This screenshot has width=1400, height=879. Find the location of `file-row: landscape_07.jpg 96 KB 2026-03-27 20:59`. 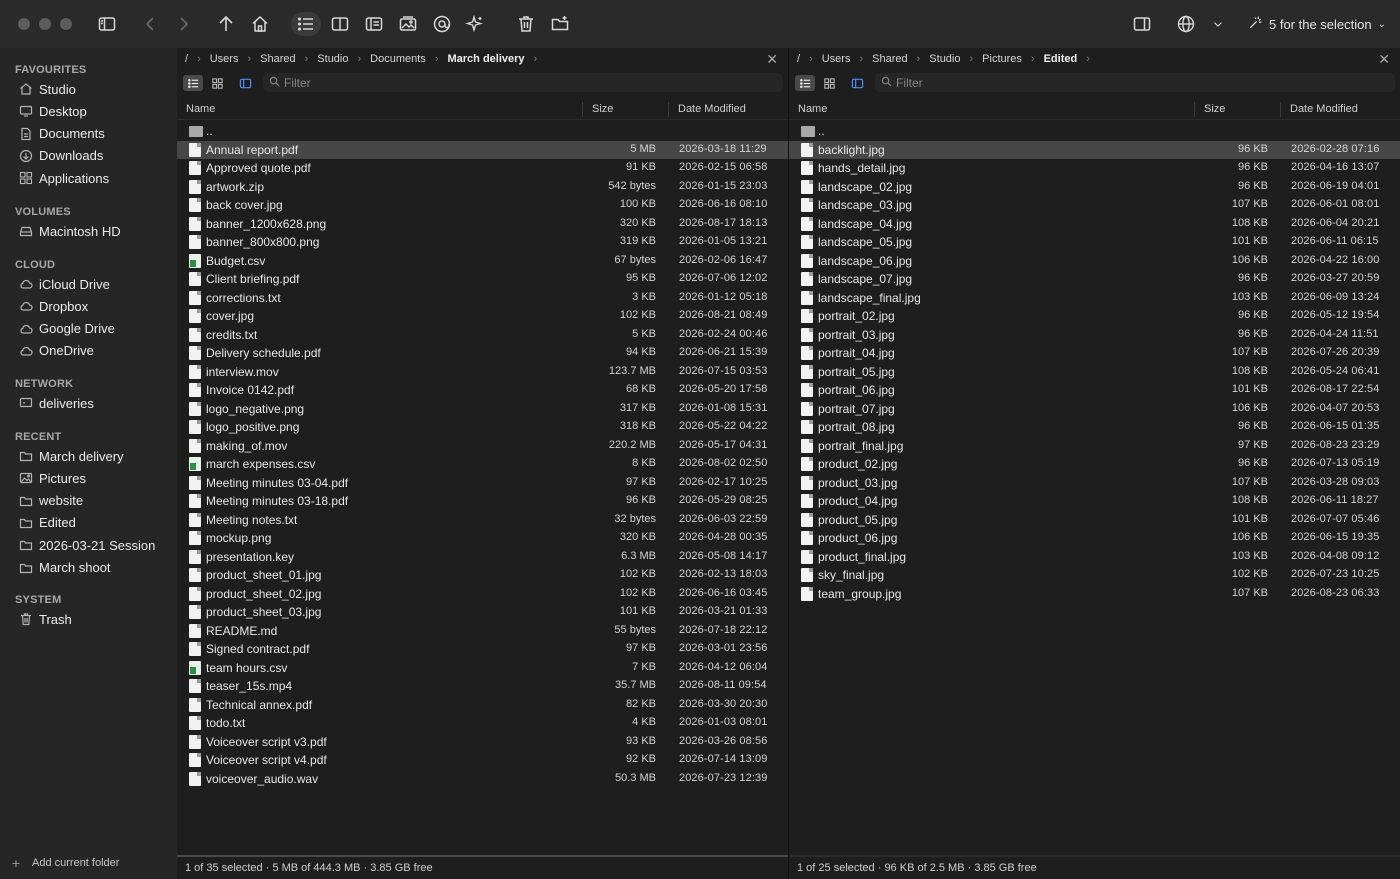

file-row: landscape_07.jpg 96 KB 2026-03-27 20:59 is located at coordinates (1094, 279).